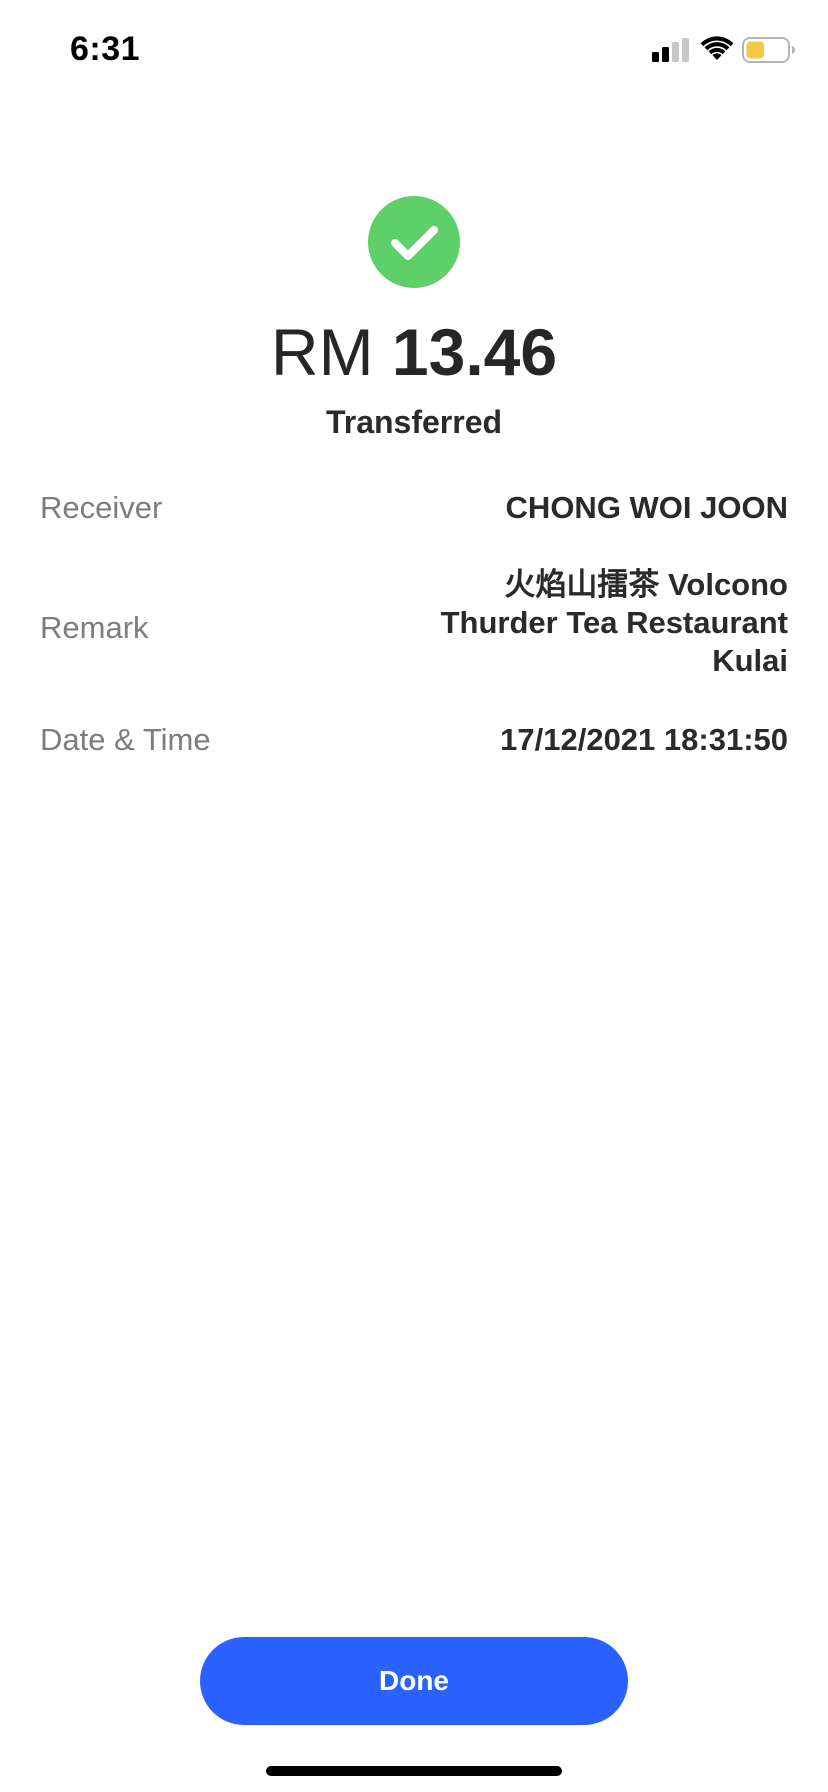 The height and width of the screenshot is (1792, 828). Describe the element at coordinates (414, 50) in the screenshot. I see `status-bar: 6:31` at that location.